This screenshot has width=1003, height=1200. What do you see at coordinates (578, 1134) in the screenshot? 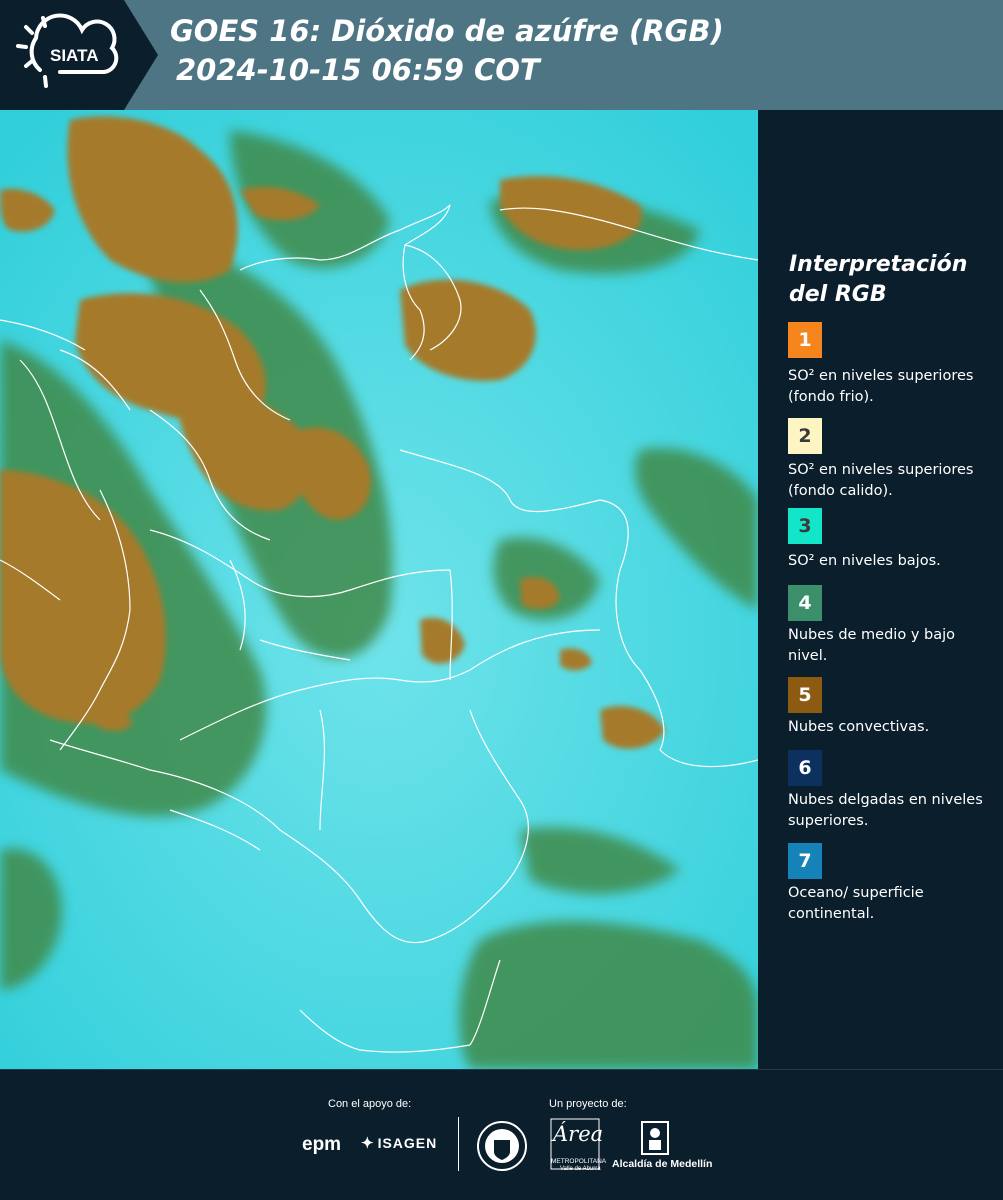
I see `area-logo-word: Área` at bounding box center [578, 1134].